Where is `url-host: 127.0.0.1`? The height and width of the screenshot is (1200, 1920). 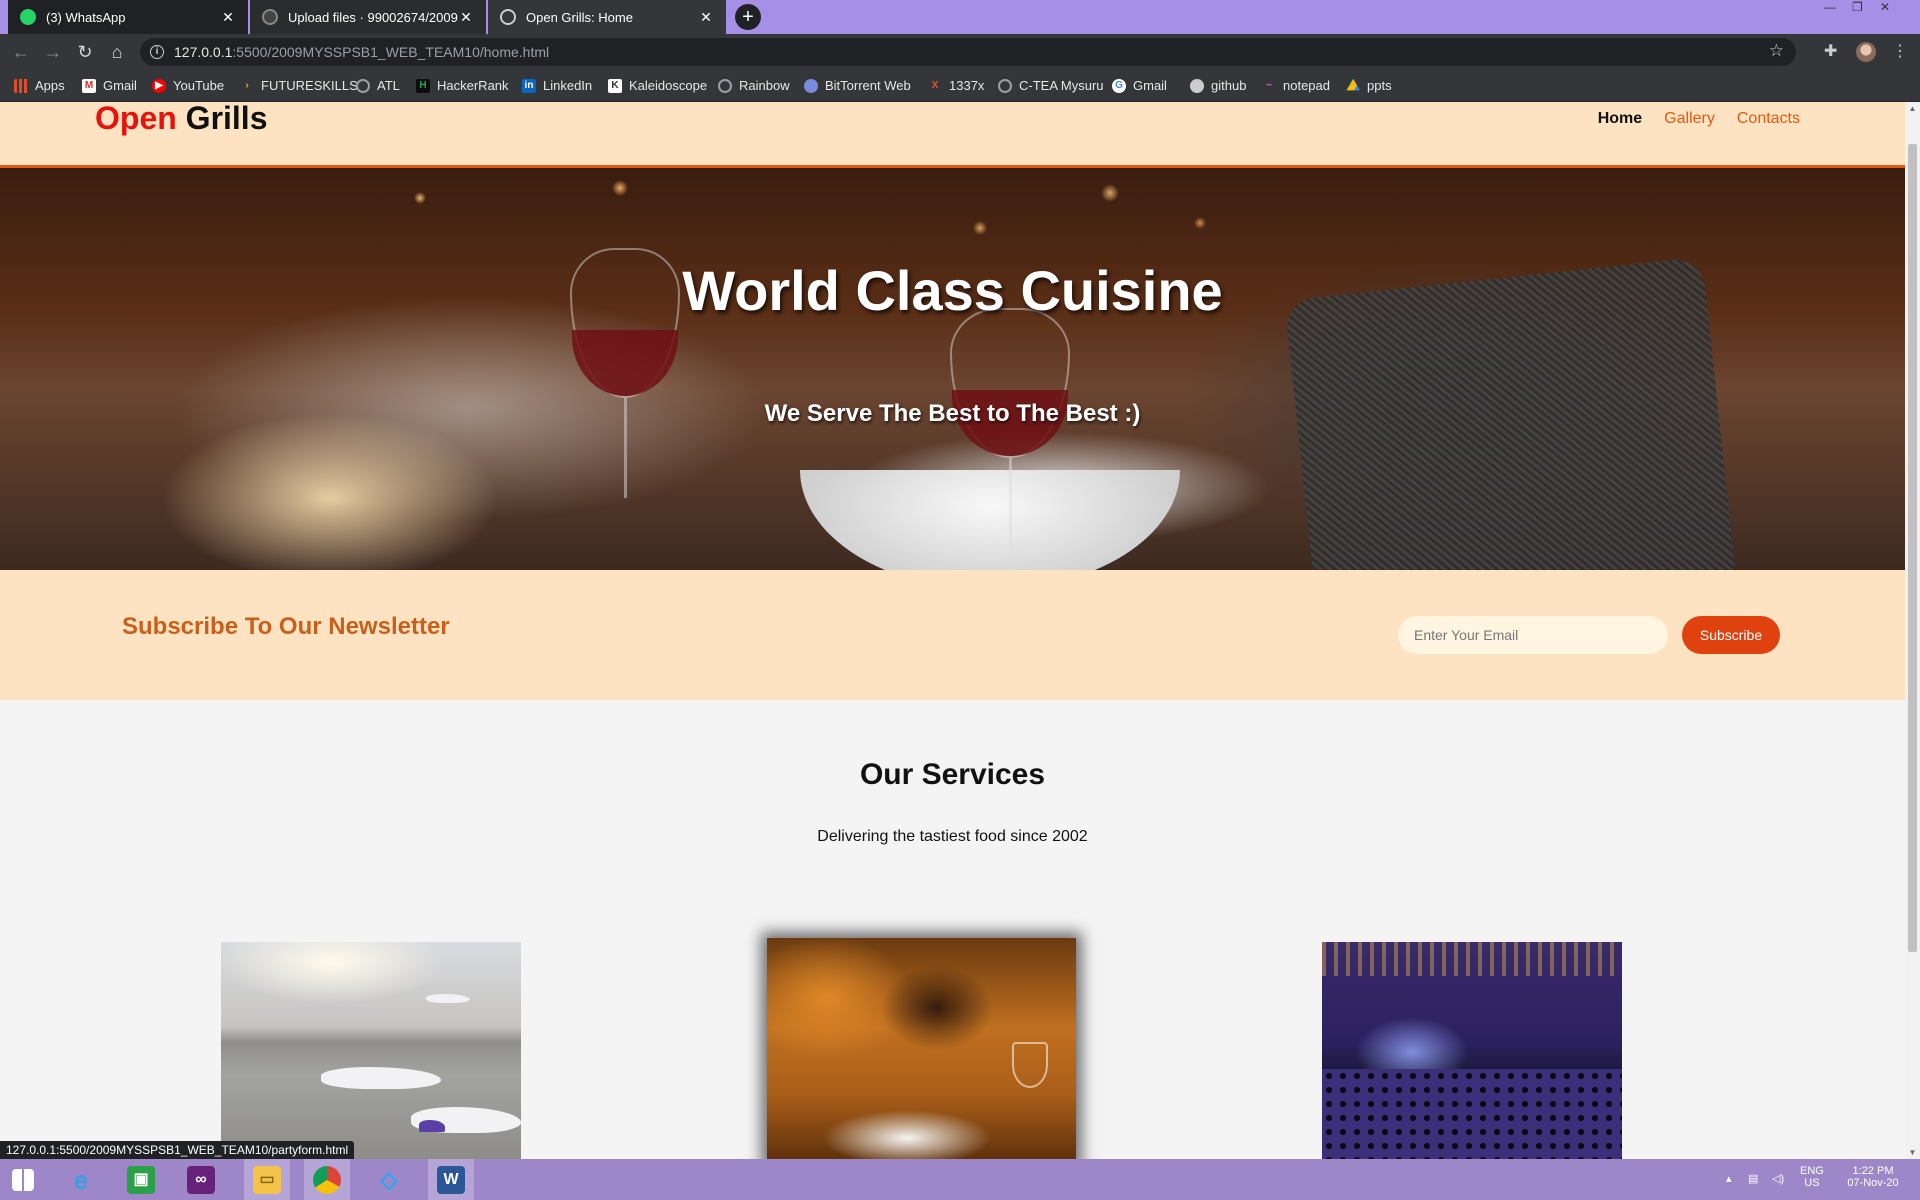 url-host: 127.0.0.1 is located at coordinates (203, 52).